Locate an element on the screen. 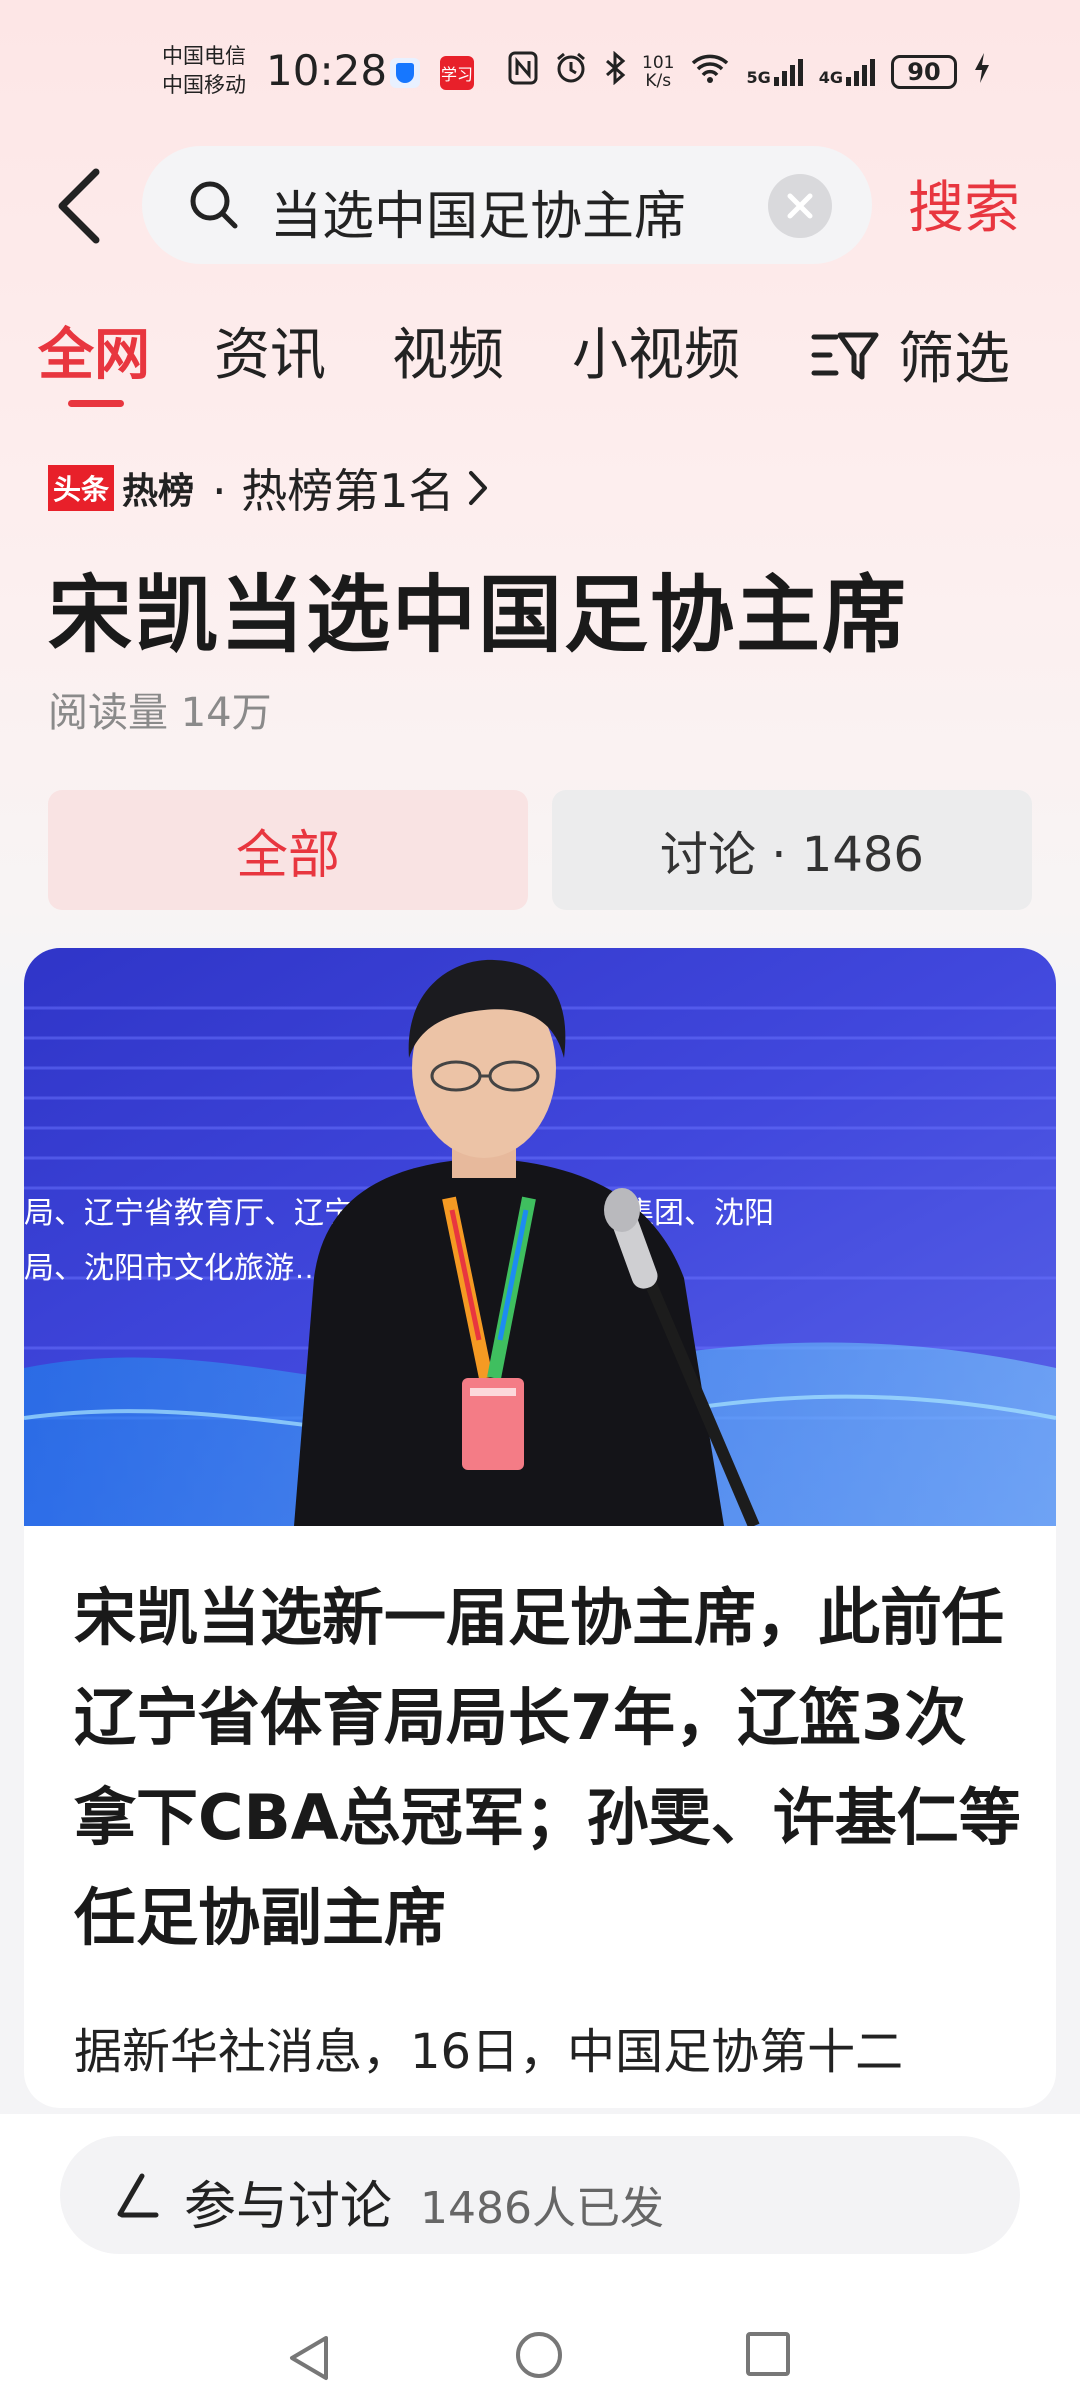  tab-news: 资讯 is located at coordinates (270, 350).